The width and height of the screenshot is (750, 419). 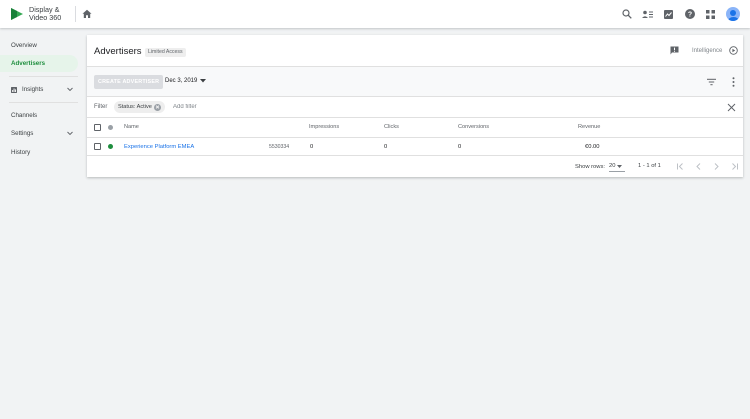 What do you see at coordinates (33, 89) in the screenshot?
I see `sidebar-item-label: Insights` at bounding box center [33, 89].